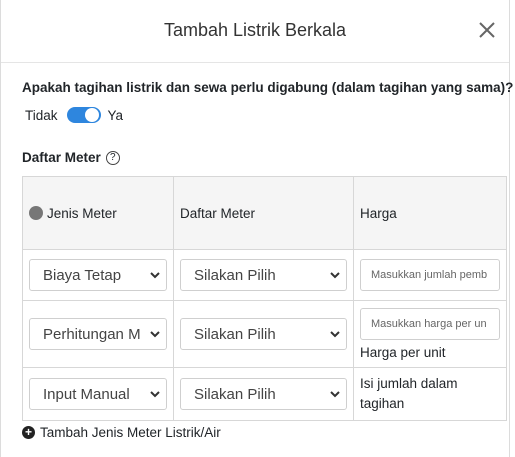  Describe the element at coordinates (409, 393) in the screenshot. I see `manual-note: Isi jumlah dalam tagihan` at that location.